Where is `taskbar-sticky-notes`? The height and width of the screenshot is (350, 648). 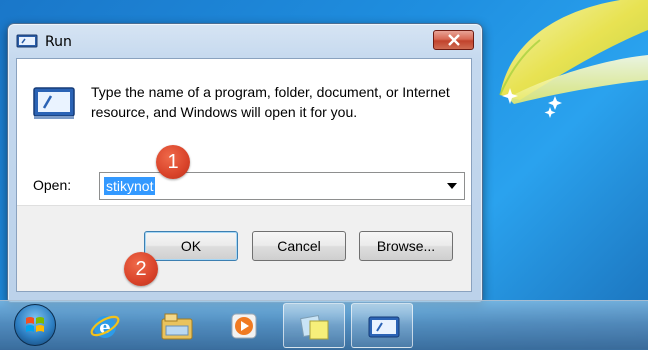
taskbar-sticky-notes is located at coordinates (314, 325).